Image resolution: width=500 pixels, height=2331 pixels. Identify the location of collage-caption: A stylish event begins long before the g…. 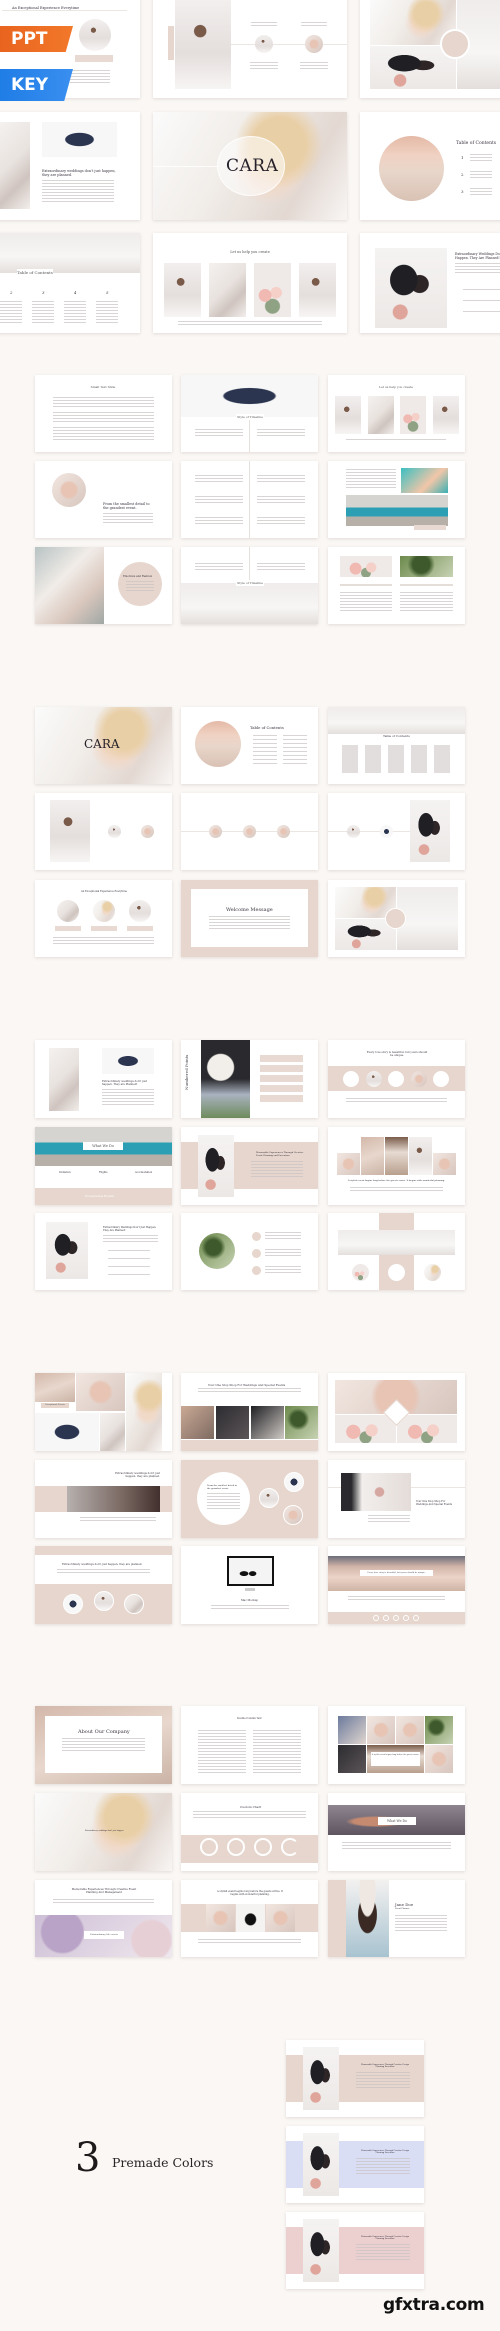
(396, 1180).